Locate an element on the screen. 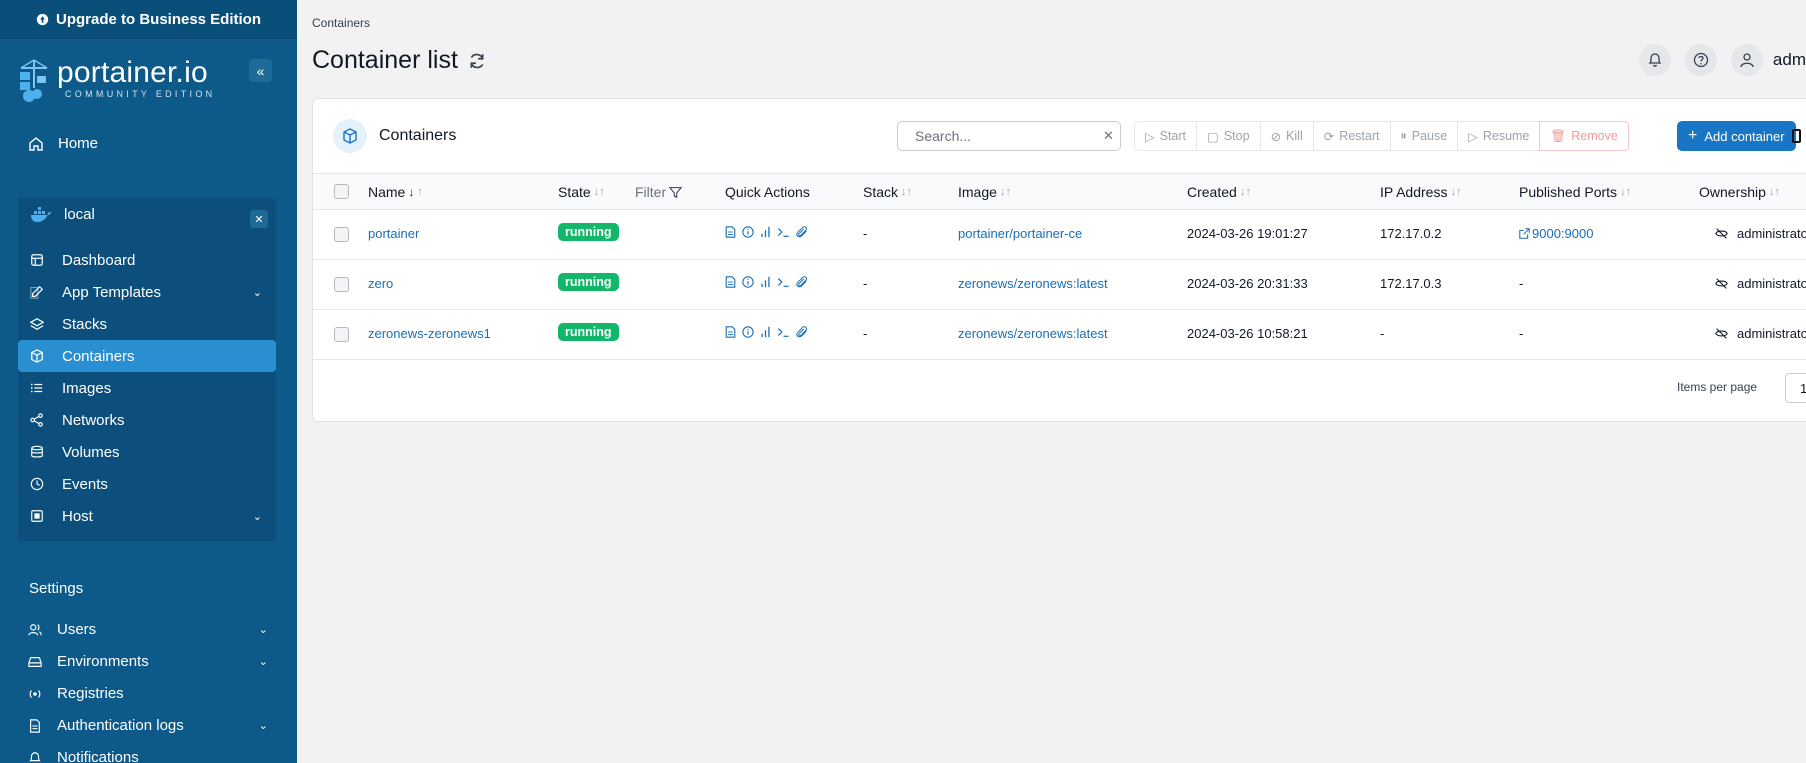 The image size is (1806, 763). column-stack: Stack ↓↑ is located at coordinates (887, 192).